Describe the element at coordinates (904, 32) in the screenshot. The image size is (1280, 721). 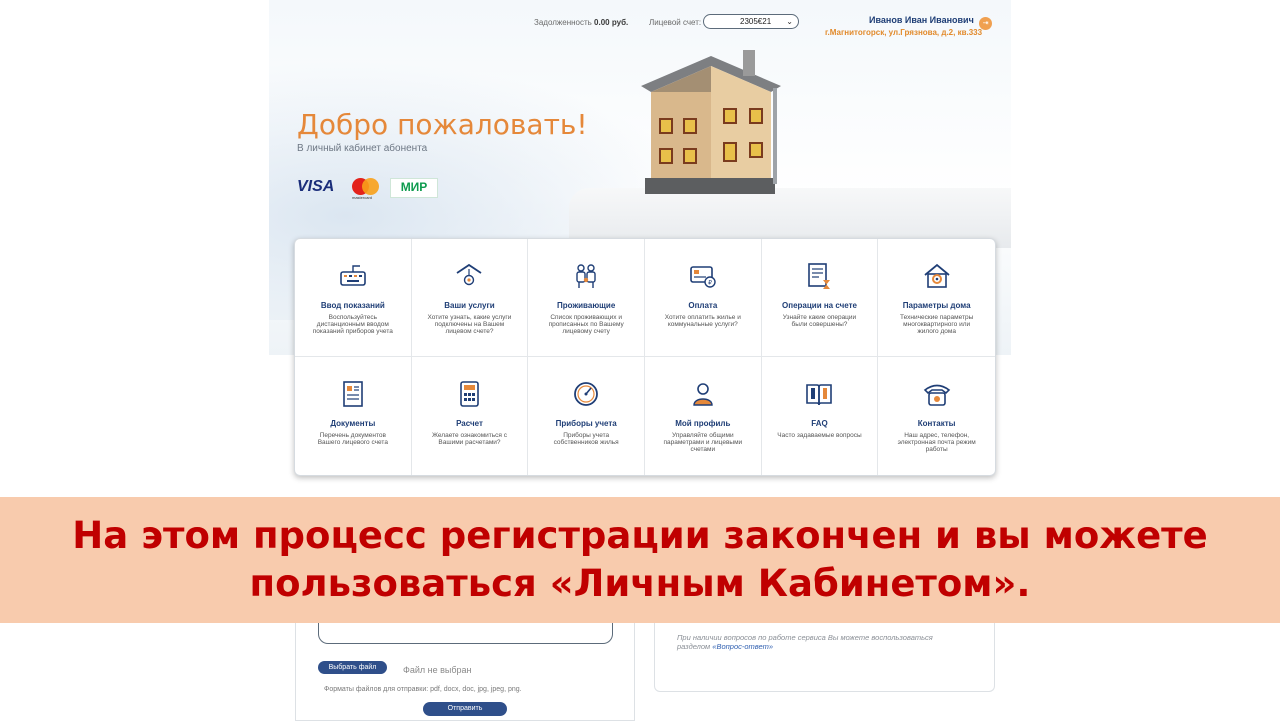
I see `user-address: г.Магнитогорск, ул.Грязнова, д.2, кв.333` at that location.